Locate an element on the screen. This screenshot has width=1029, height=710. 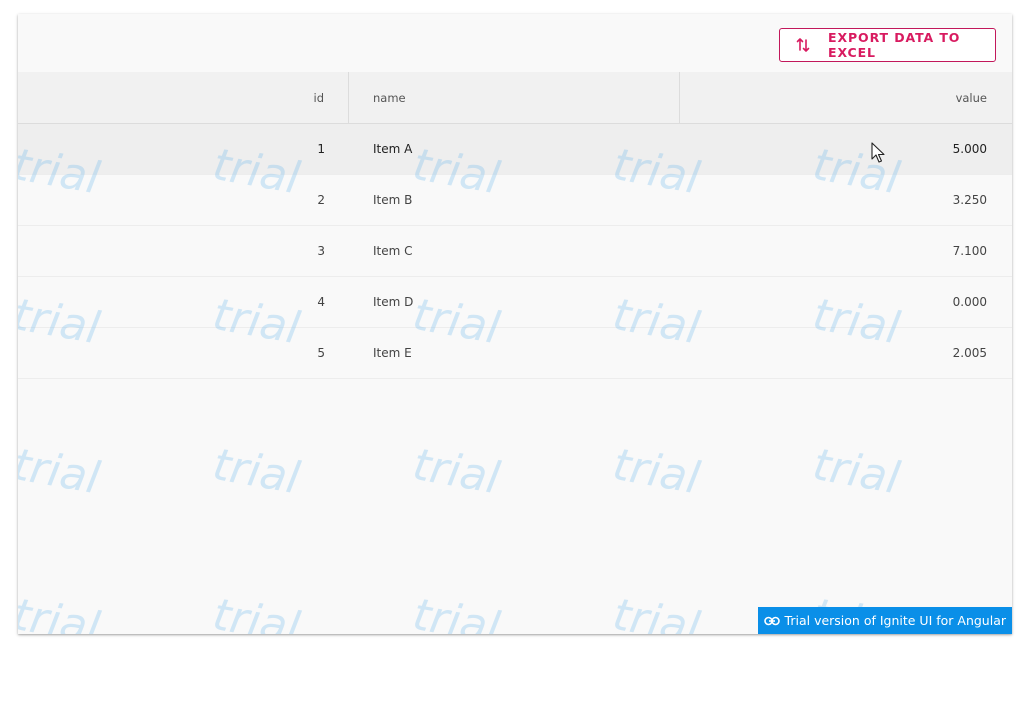
column-header-name: name is located at coordinates (514, 97).